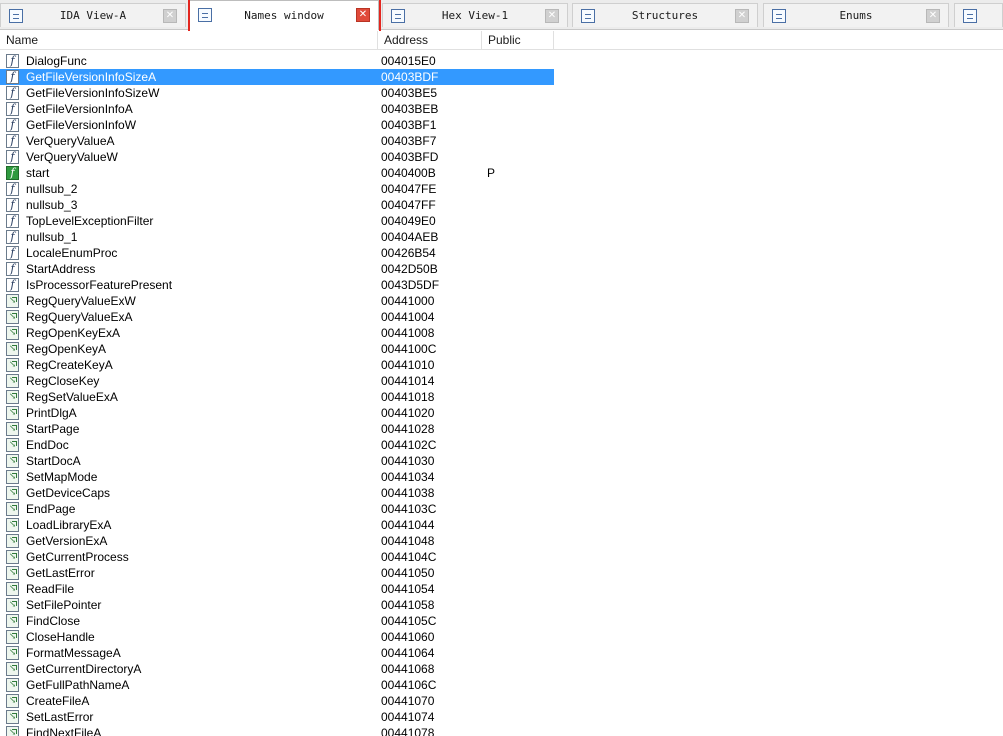 The image size is (1003, 736). I want to click on table-row: f IsProcessorFeaturePresent 0043D5DF, so click(277, 285).